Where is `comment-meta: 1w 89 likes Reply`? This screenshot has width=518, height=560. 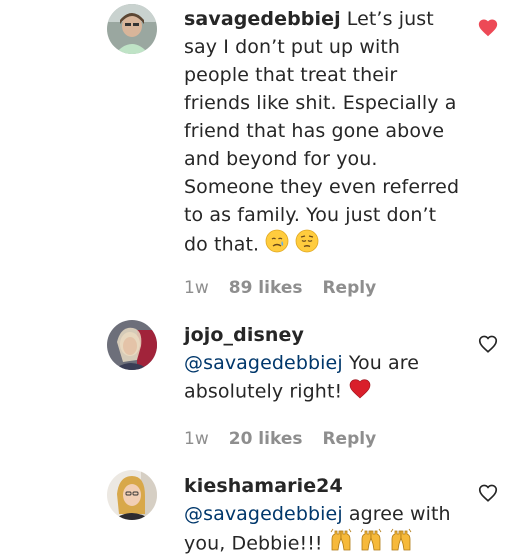 comment-meta: 1w 89 likes Reply is located at coordinates (290, 288).